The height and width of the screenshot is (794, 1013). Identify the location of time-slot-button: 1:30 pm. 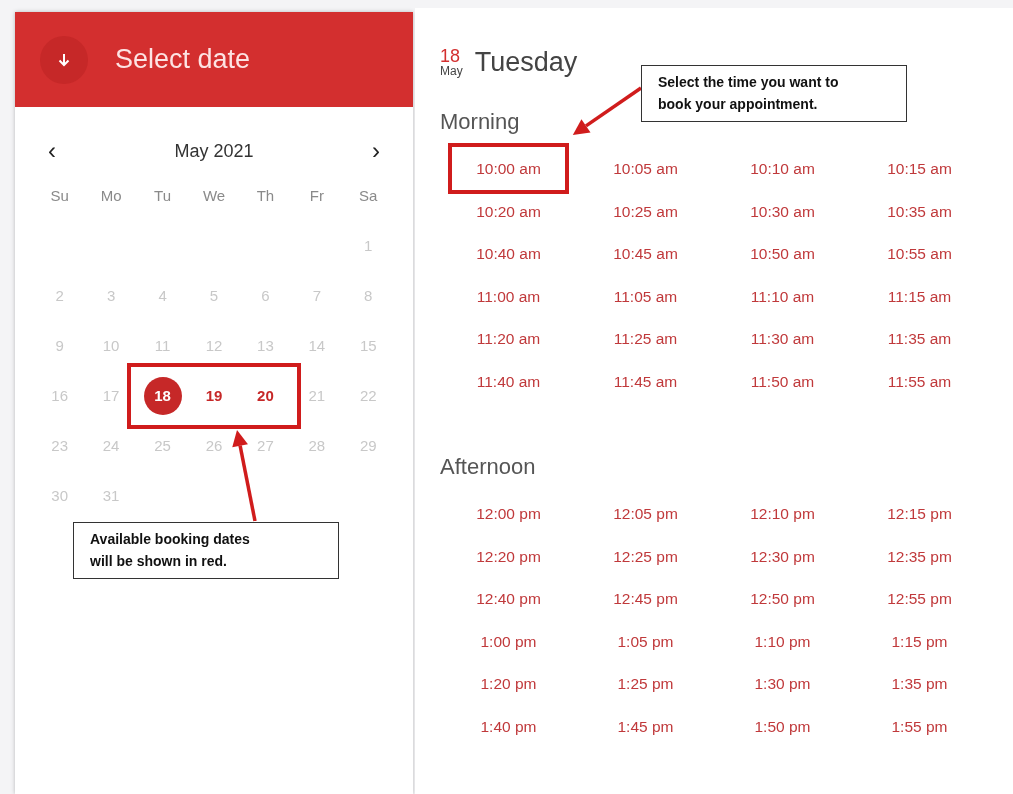
(782, 684).